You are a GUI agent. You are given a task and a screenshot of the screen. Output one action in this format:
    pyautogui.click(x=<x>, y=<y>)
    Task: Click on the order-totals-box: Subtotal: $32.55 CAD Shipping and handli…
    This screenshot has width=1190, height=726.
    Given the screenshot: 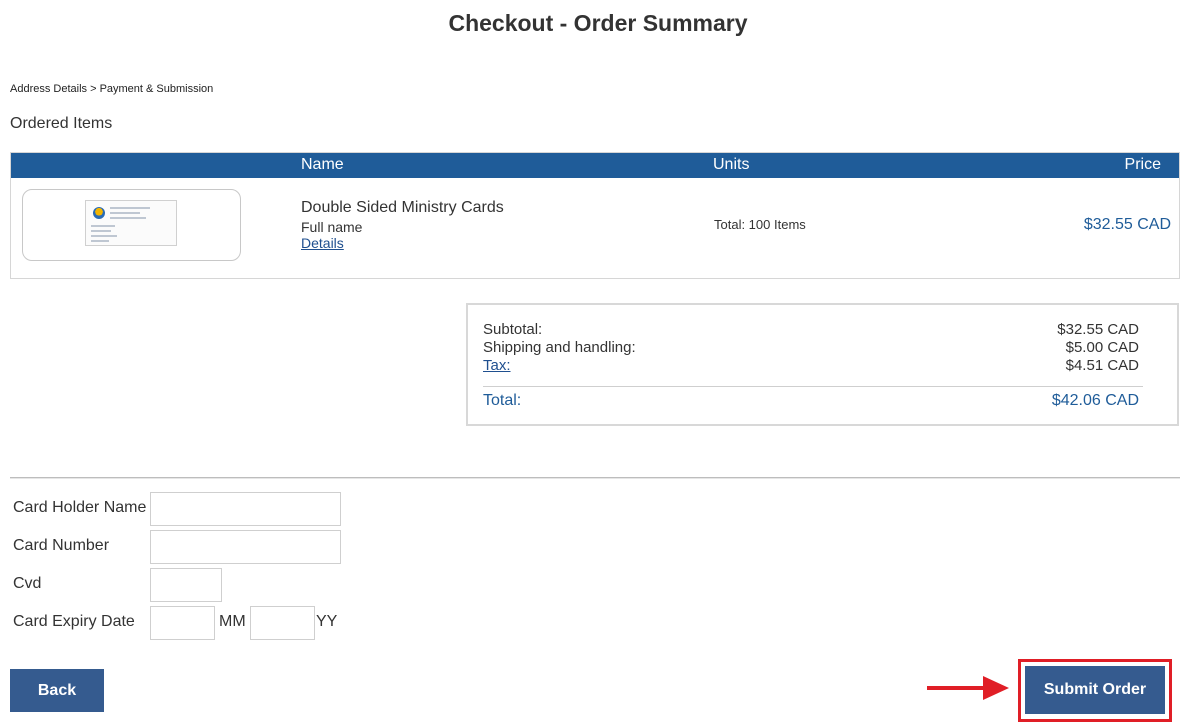 What is the action you would take?
    pyautogui.click(x=822, y=364)
    